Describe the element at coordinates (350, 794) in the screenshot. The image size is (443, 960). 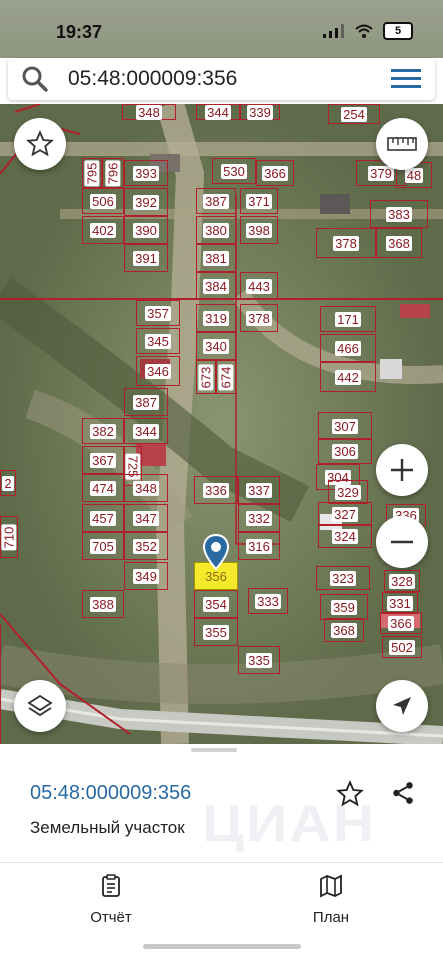
I see `star-icon` at that location.